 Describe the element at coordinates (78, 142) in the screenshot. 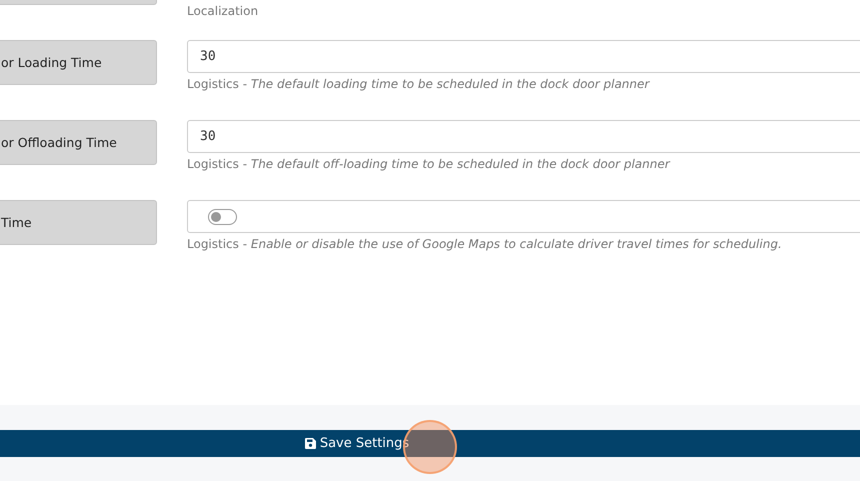

I see `setting-label: or Offloading Time` at that location.